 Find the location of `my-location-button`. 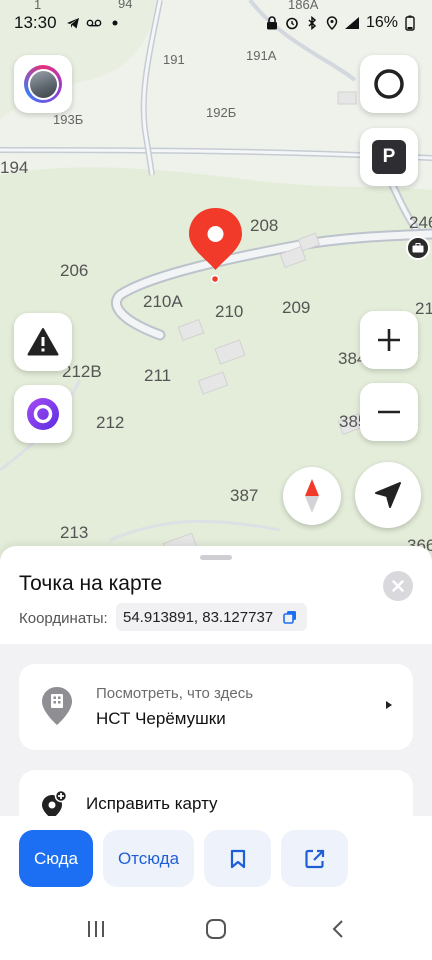

my-location-button is located at coordinates (388, 495).